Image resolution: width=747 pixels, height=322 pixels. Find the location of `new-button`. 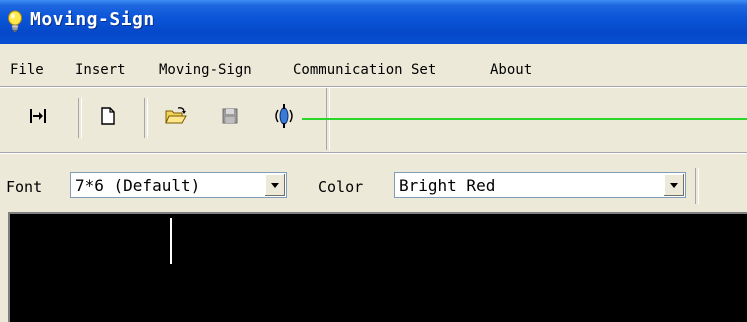

new-button is located at coordinates (108, 116).